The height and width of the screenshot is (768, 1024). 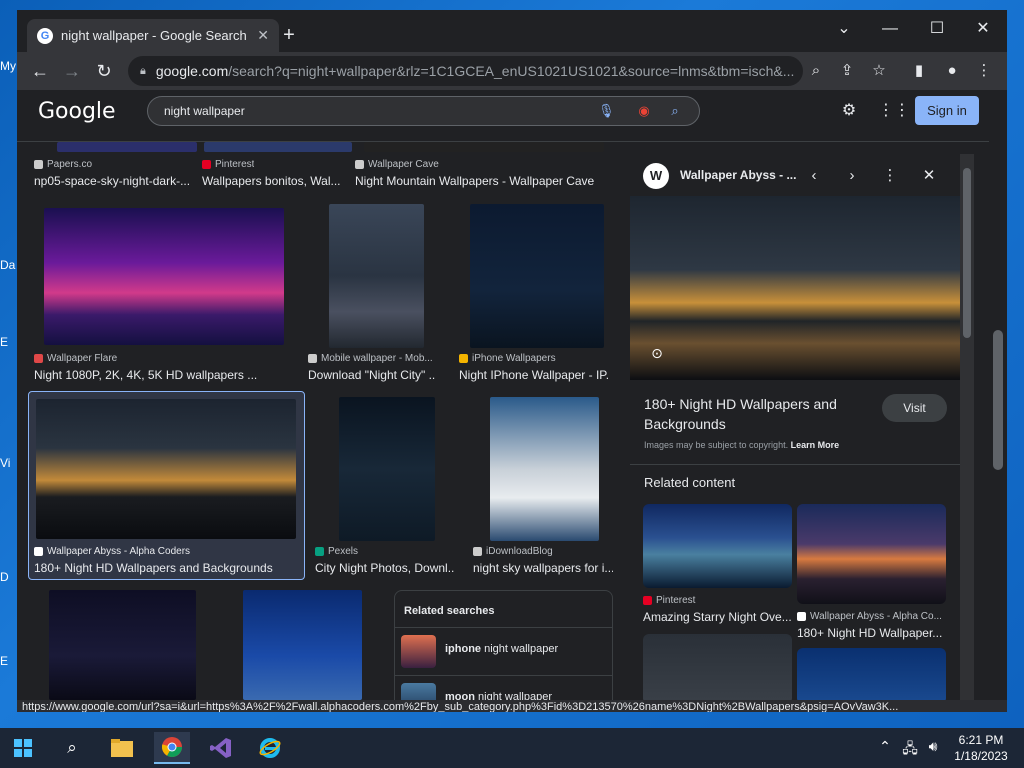 I want to click on desktop-icon-label: Vi, so click(x=9, y=463).